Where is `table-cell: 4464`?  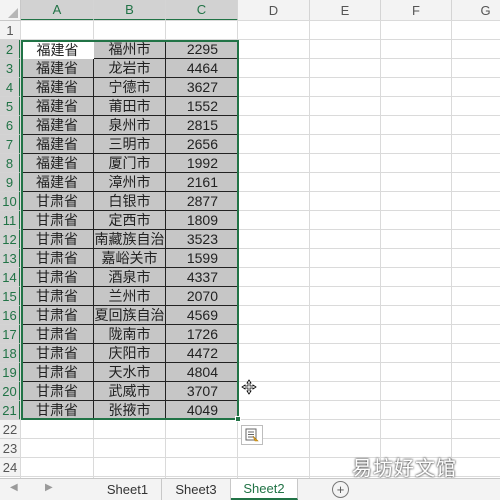
table-cell: 4464 is located at coordinates (202, 68).